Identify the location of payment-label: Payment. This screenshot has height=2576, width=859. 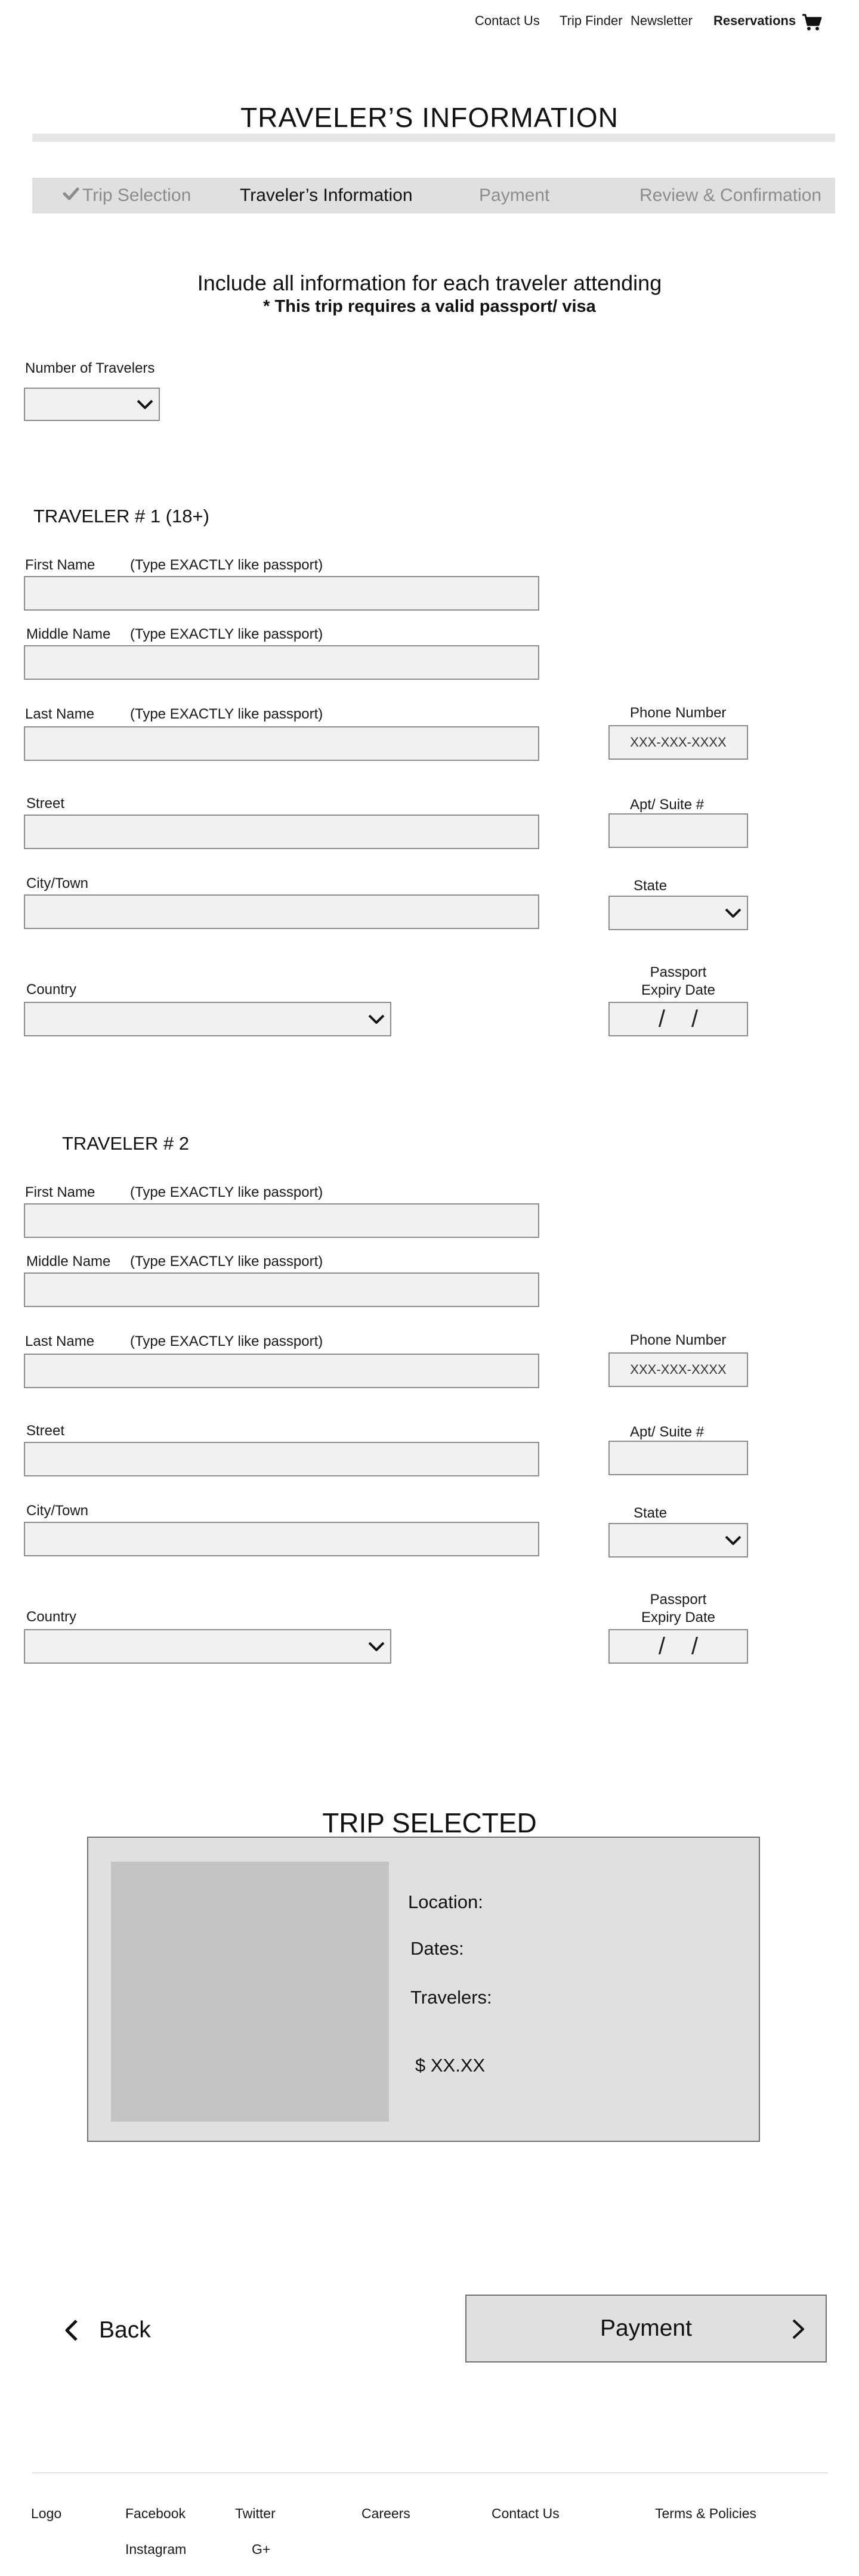
(646, 2328).